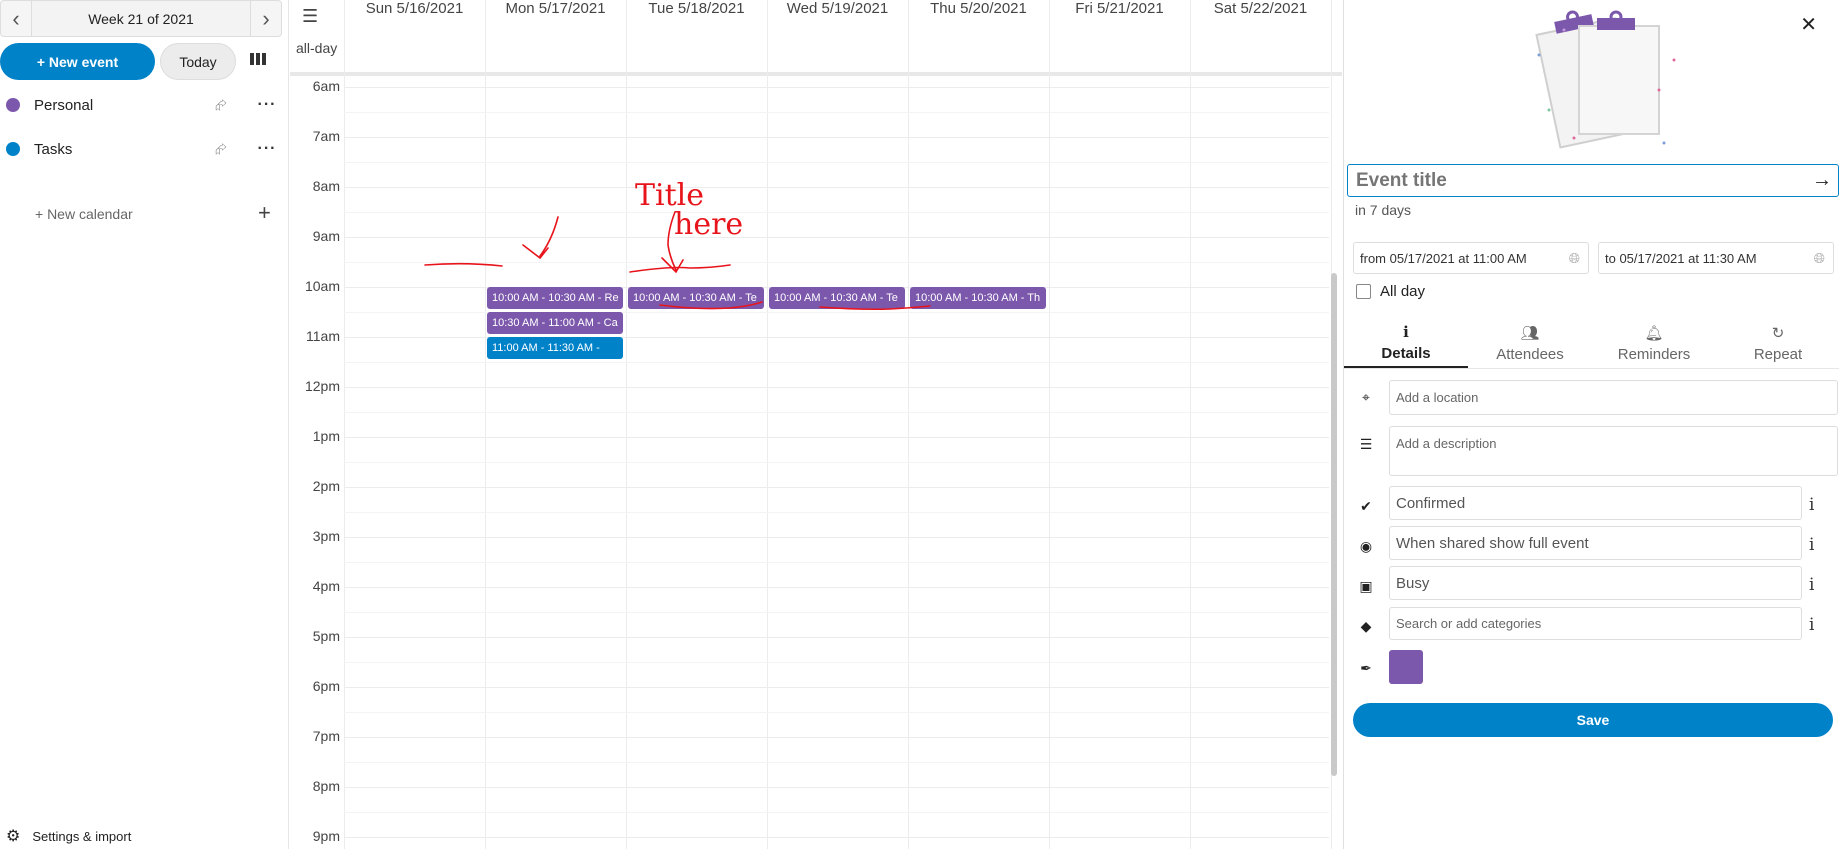 The image size is (1839, 849). What do you see at coordinates (1595, 623) in the screenshot?
I see `categories-input: Search or add categories` at bounding box center [1595, 623].